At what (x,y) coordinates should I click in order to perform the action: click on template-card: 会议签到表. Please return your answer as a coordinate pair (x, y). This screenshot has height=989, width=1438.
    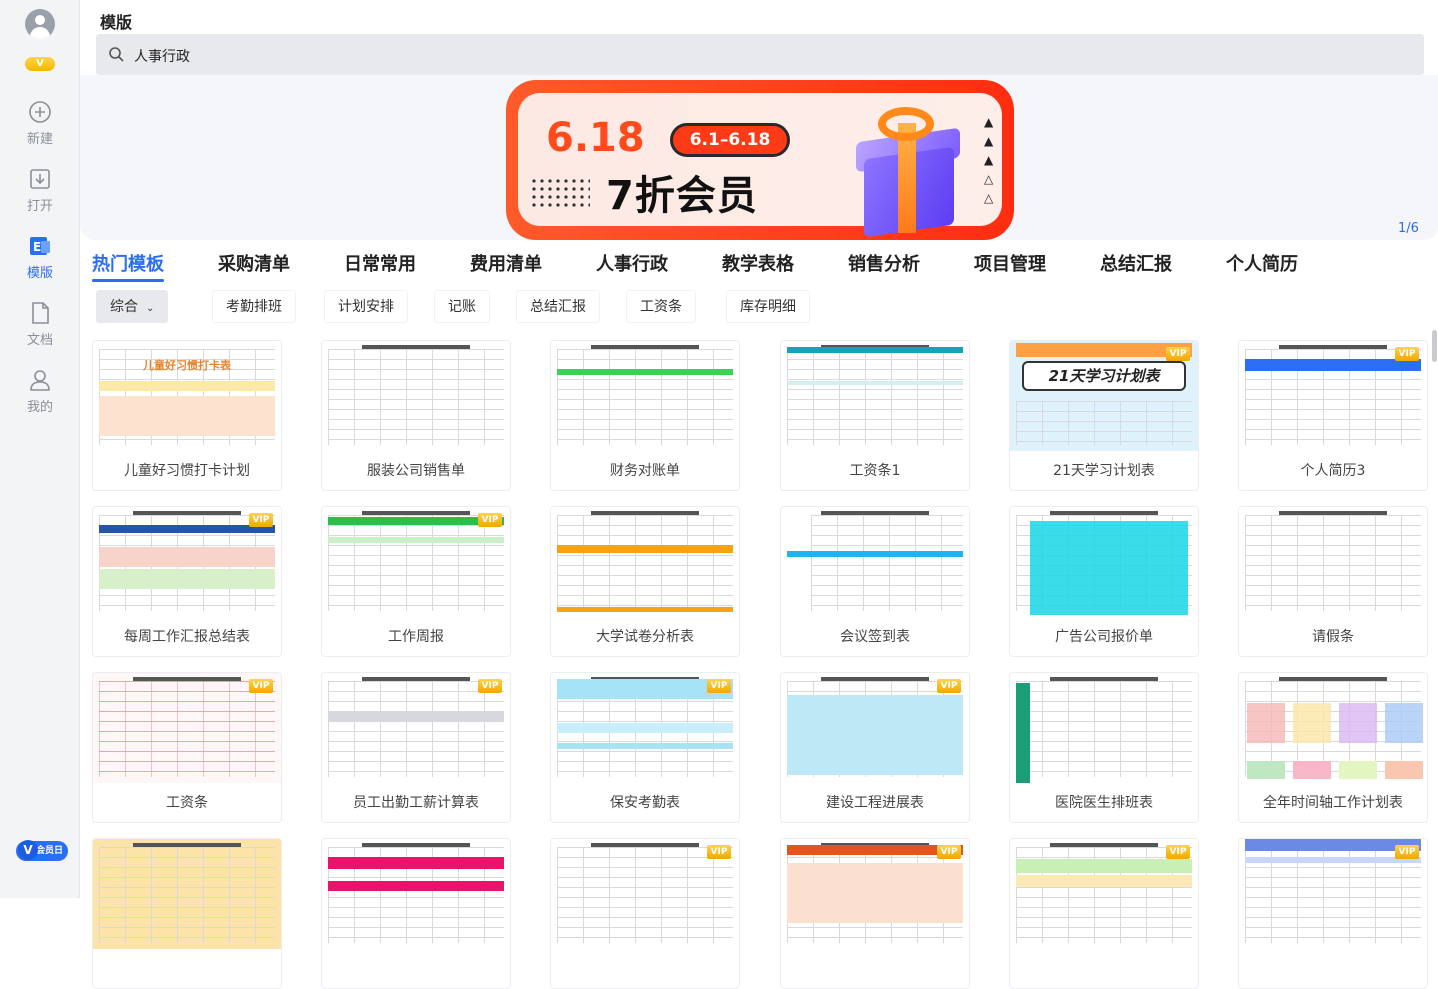
    Looking at the image, I should click on (875, 581).